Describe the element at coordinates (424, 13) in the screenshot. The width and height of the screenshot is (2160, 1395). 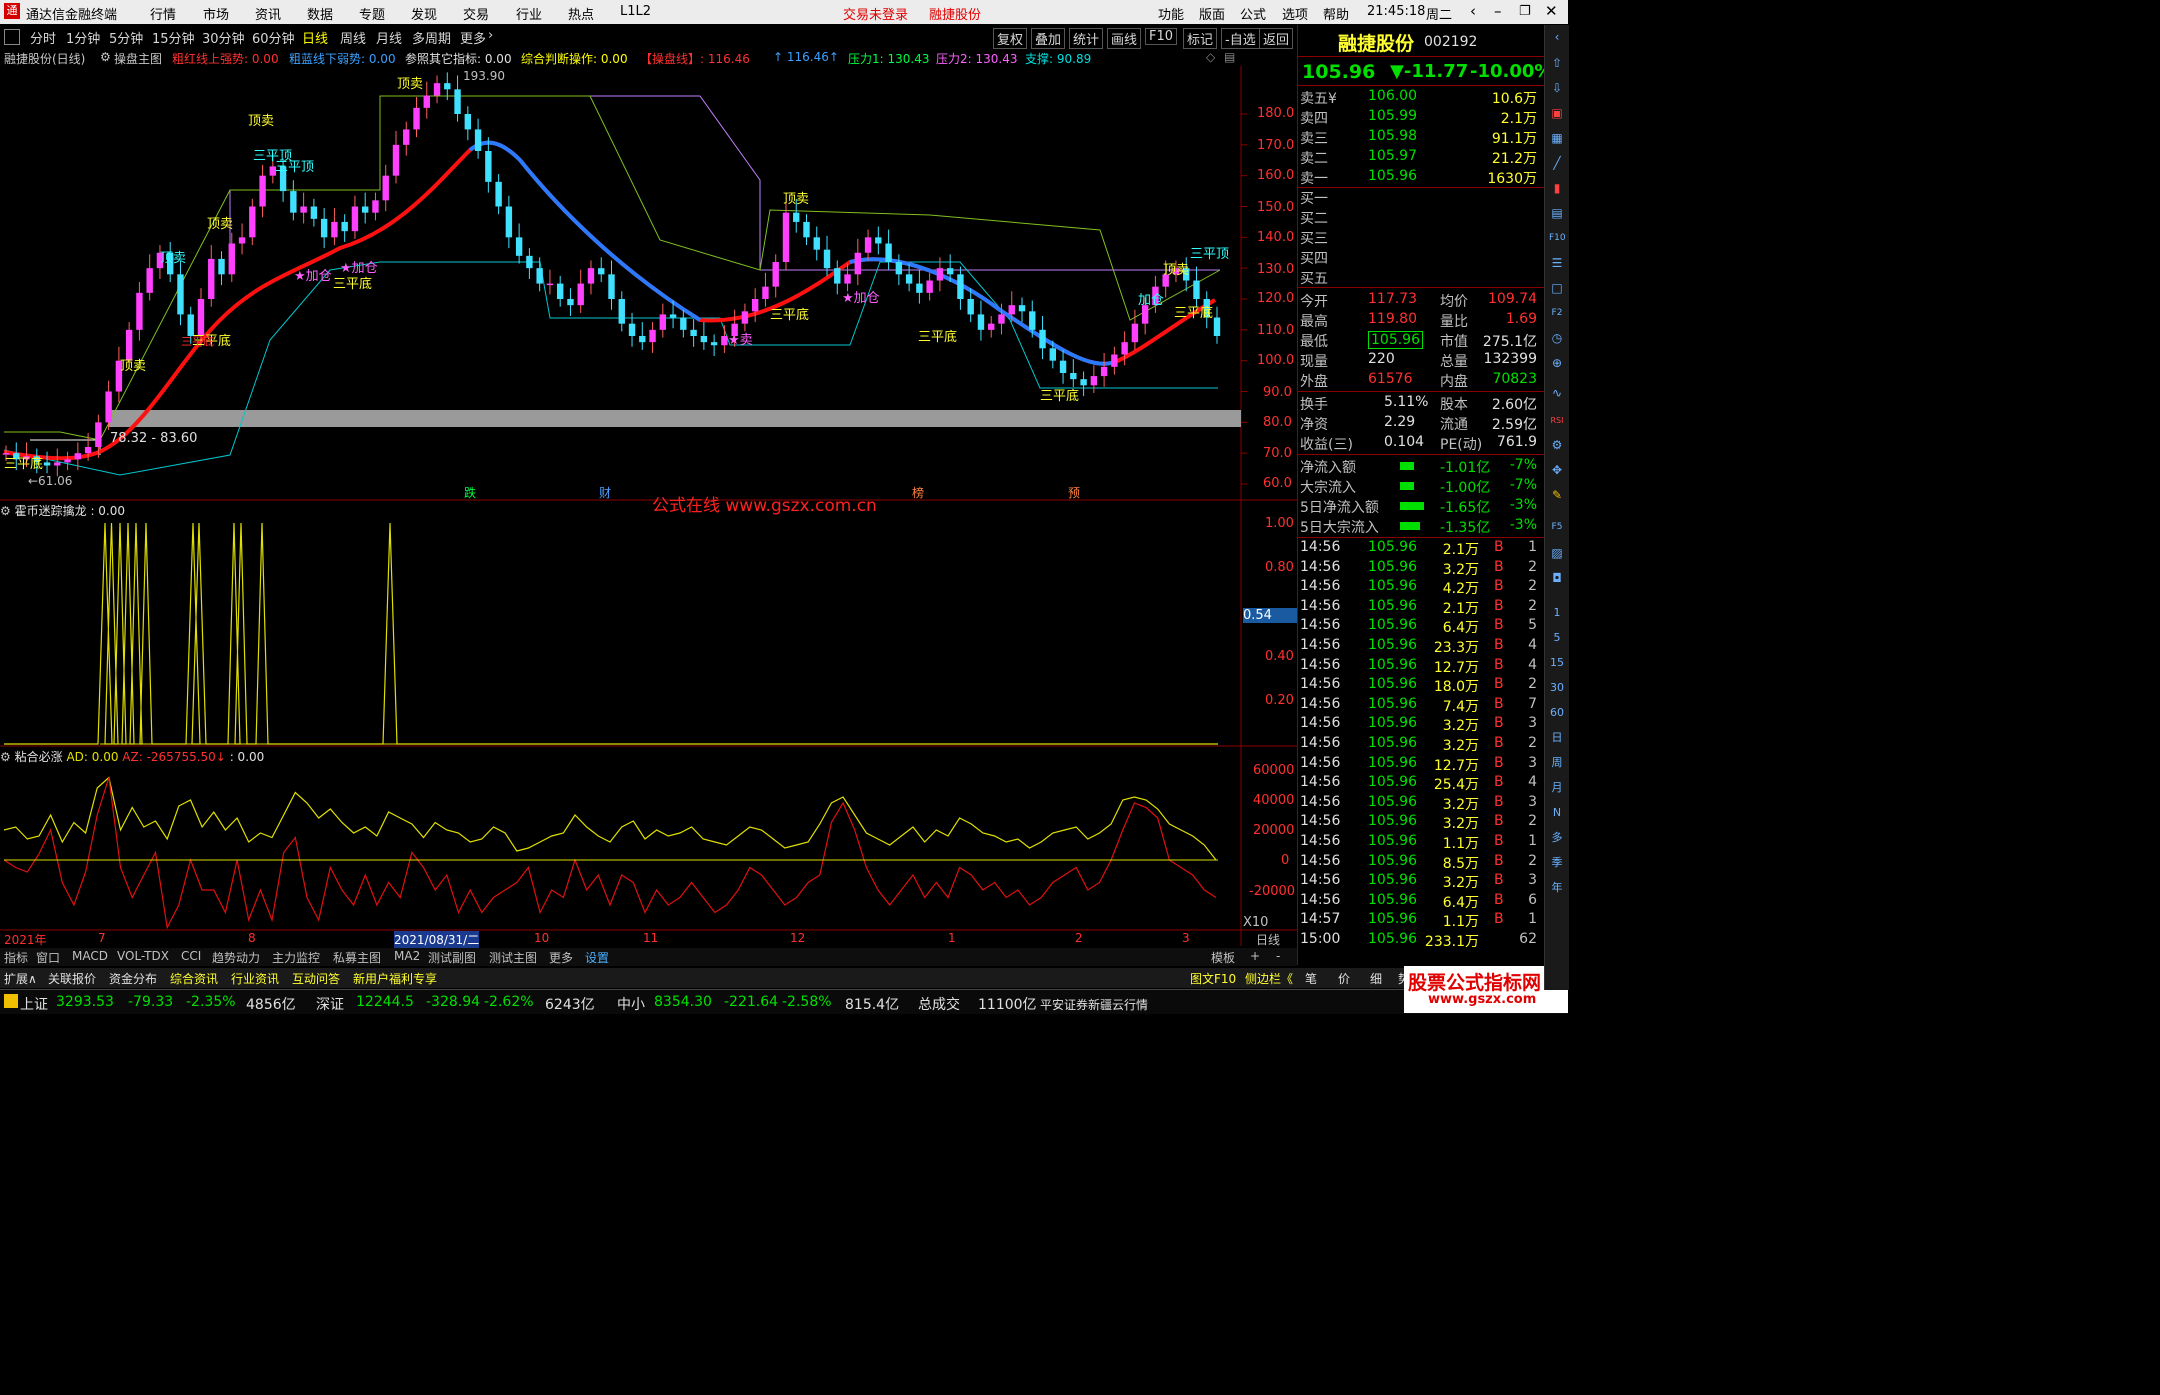
I see `menu-discover: 发现` at that location.